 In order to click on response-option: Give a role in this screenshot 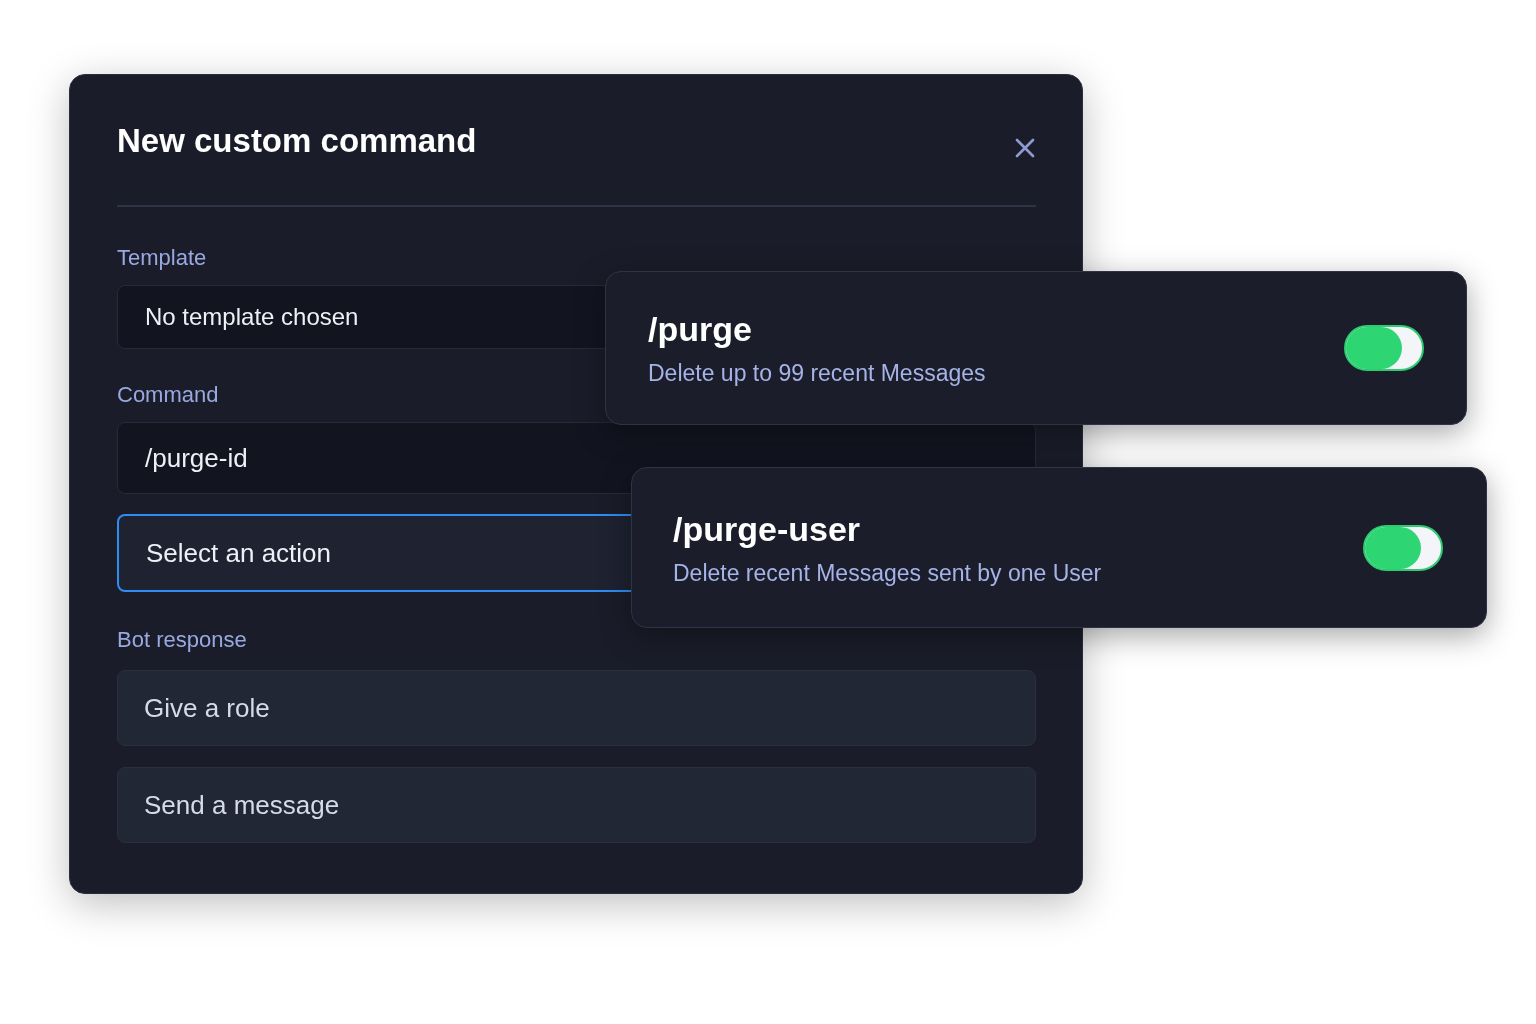, I will do `click(576, 708)`.